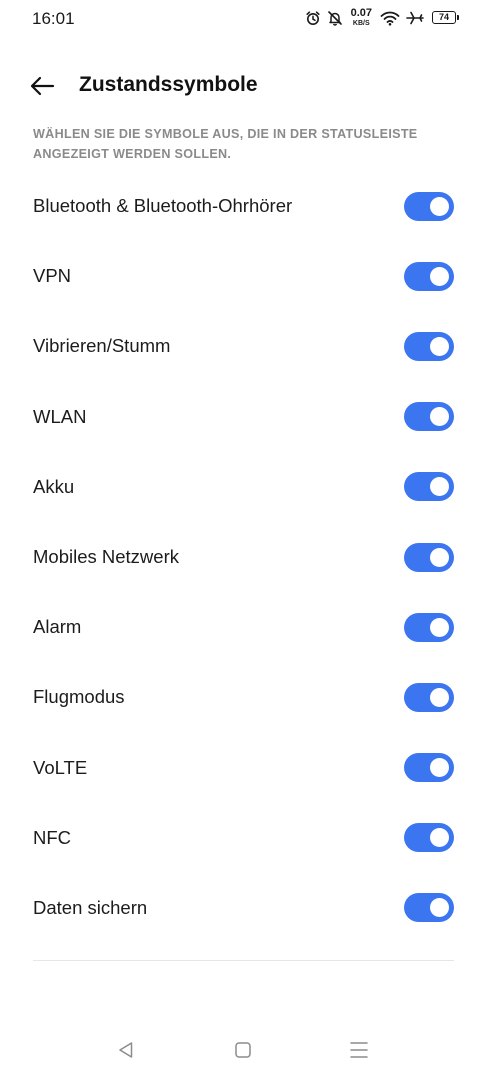  I want to click on toggle-label: Daten sichern, so click(90, 907).